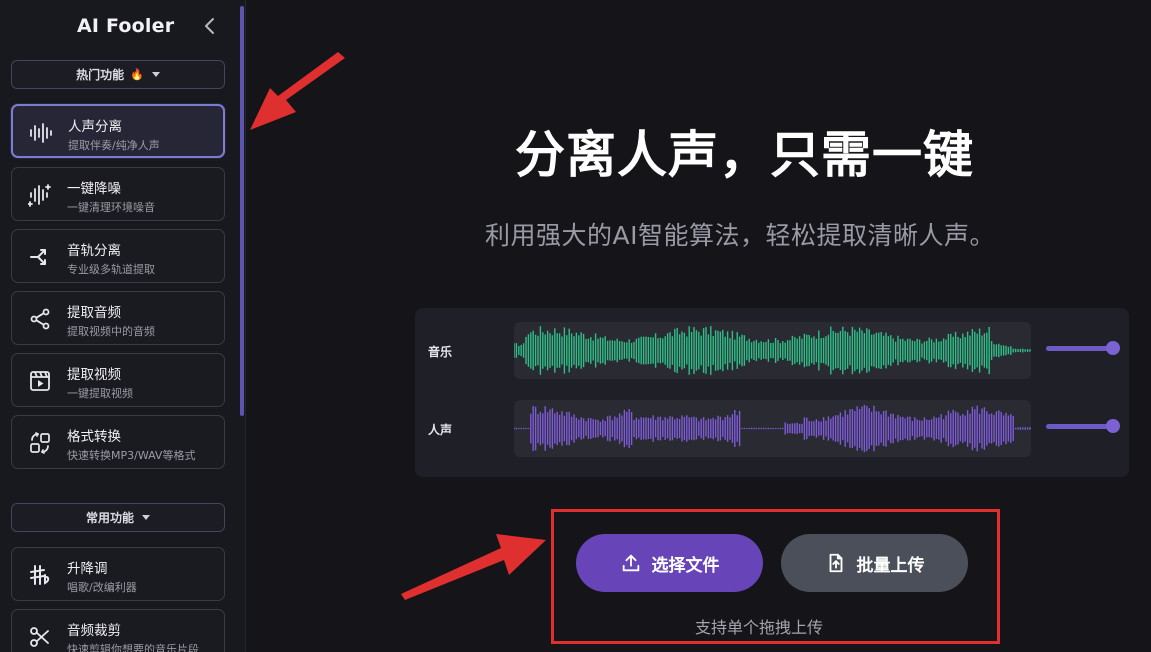 The image size is (1151, 652). I want to click on hot-features-label: 热门功能, so click(100, 75).